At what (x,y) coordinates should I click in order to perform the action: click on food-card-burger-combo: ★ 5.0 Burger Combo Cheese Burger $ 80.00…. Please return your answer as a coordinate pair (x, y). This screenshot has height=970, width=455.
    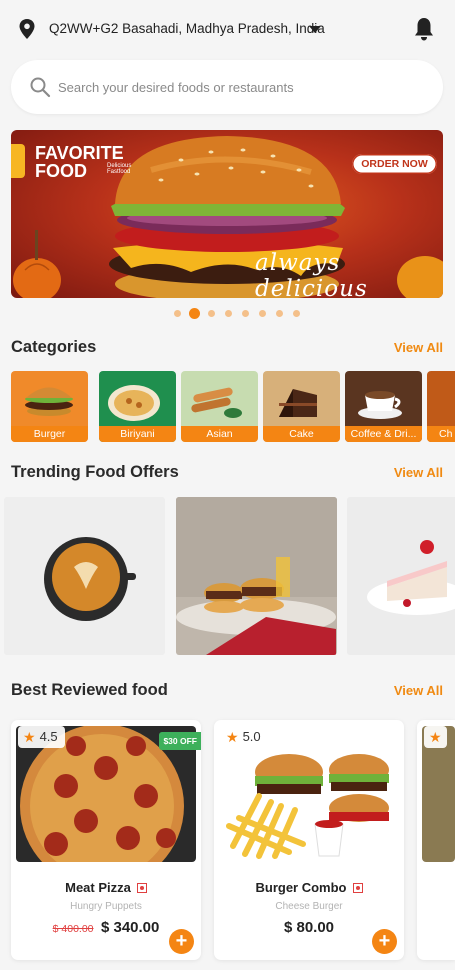
    Looking at the image, I should click on (309, 840).